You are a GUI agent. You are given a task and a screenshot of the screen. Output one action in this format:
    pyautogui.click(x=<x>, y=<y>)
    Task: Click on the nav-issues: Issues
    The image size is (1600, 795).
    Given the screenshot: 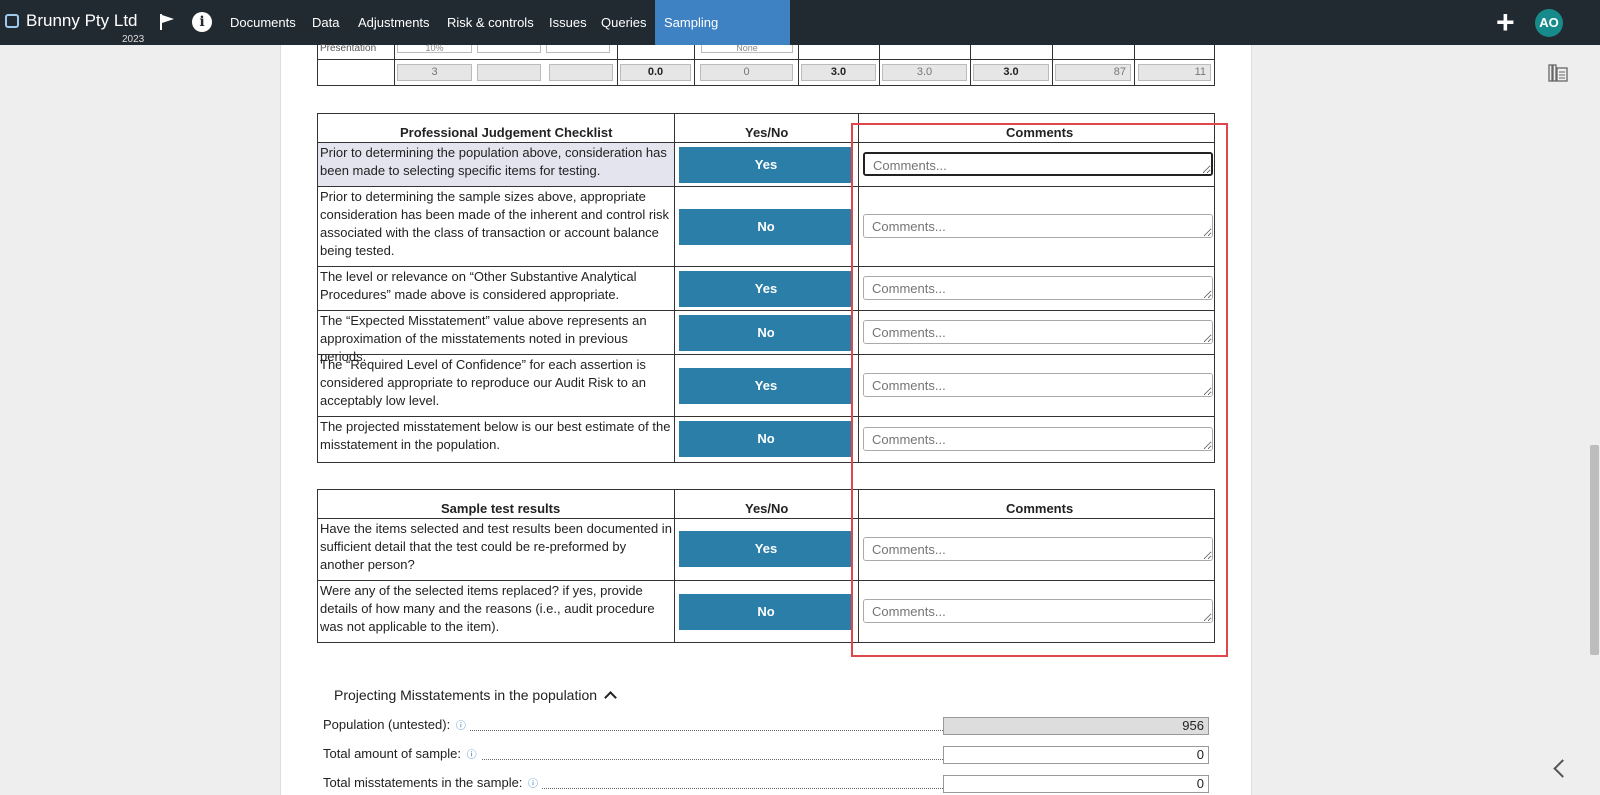 What is the action you would take?
    pyautogui.click(x=568, y=22)
    